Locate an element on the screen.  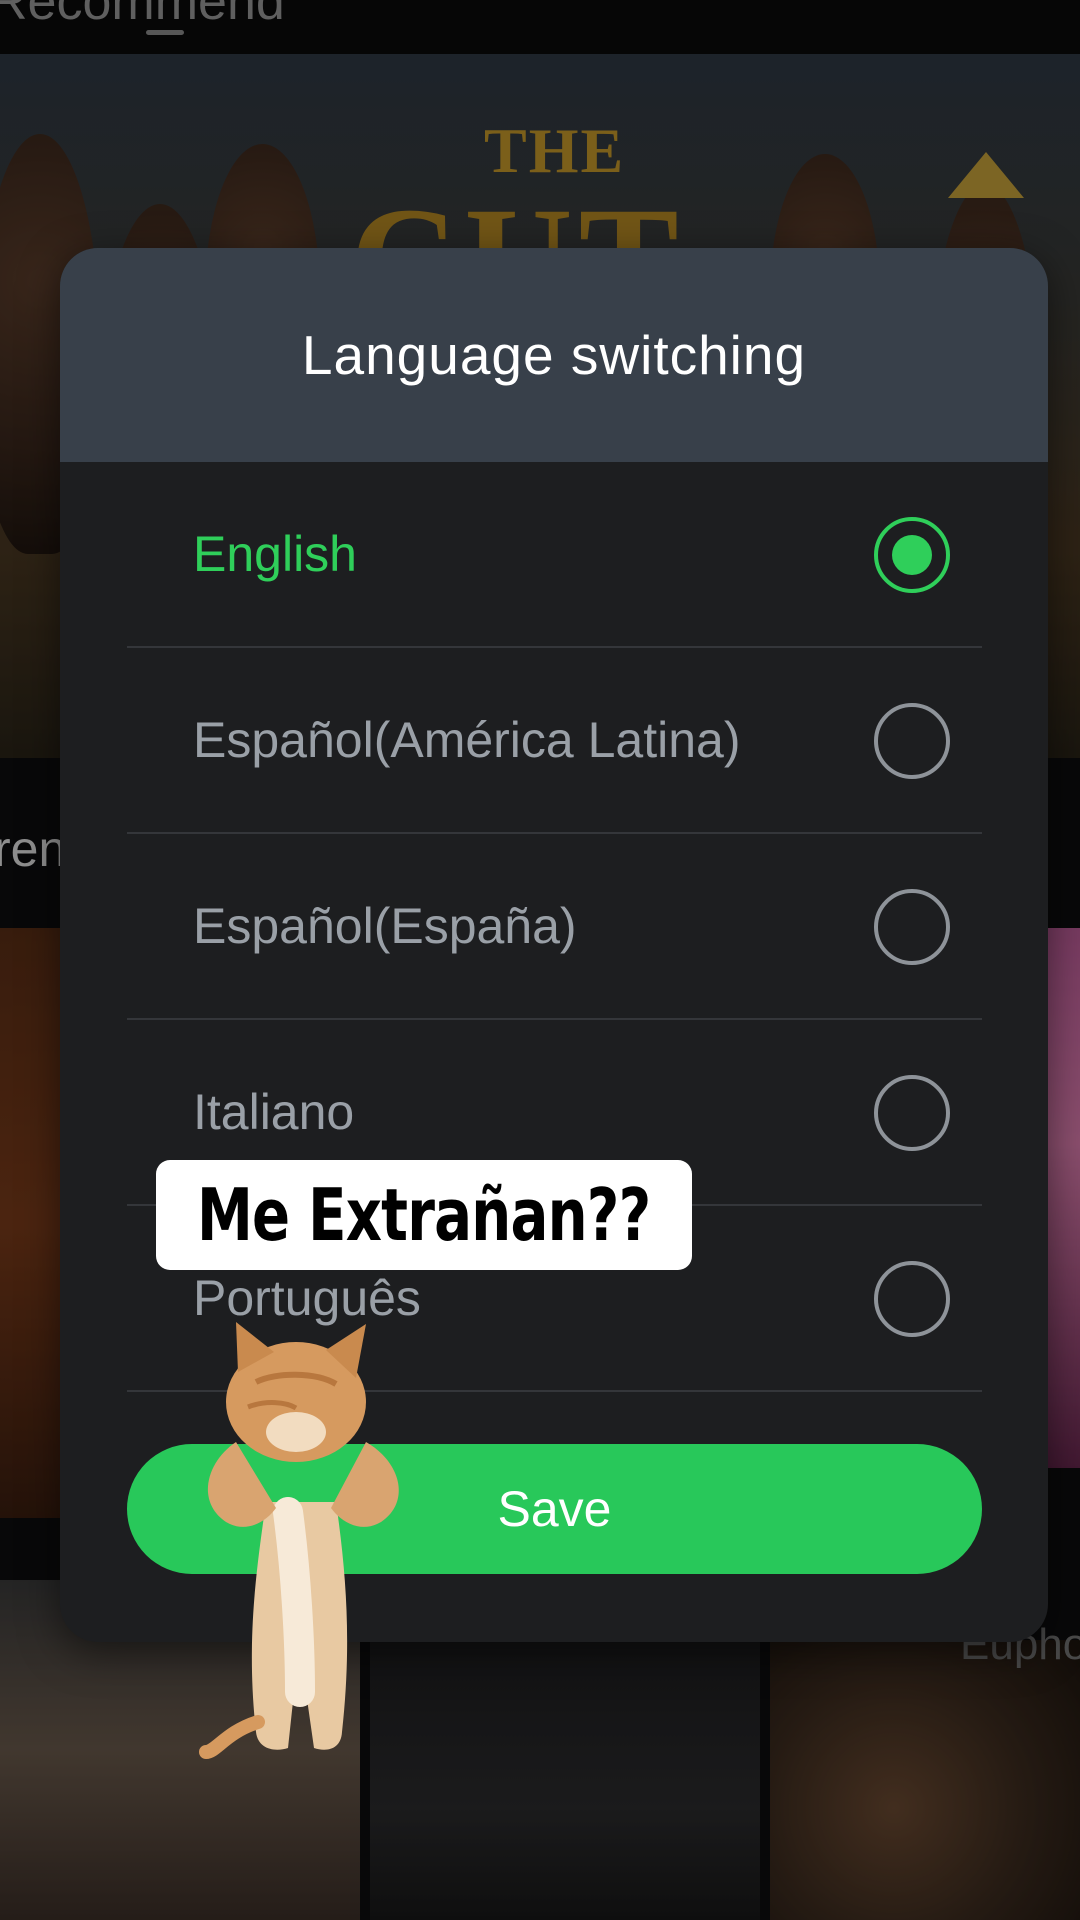
dialog-header: Language switching is located at coordinates (554, 355).